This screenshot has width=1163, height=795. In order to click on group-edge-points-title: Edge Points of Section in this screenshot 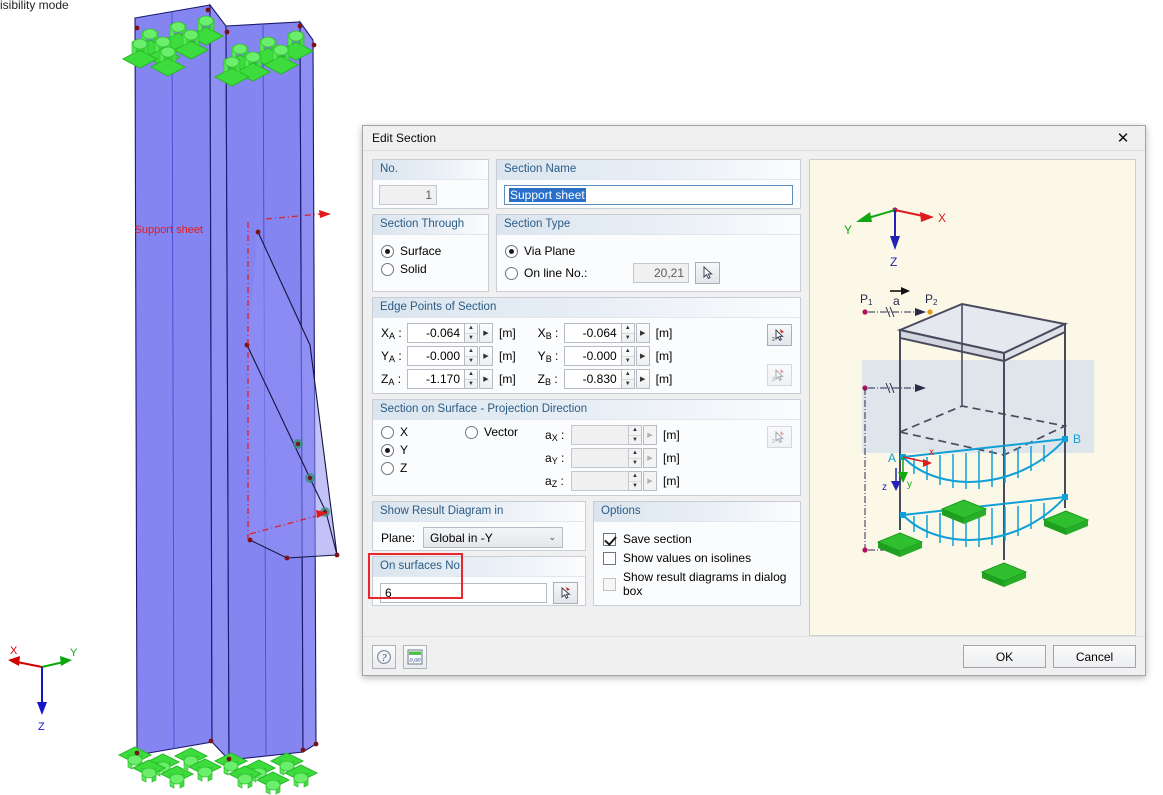, I will do `click(586, 308)`.